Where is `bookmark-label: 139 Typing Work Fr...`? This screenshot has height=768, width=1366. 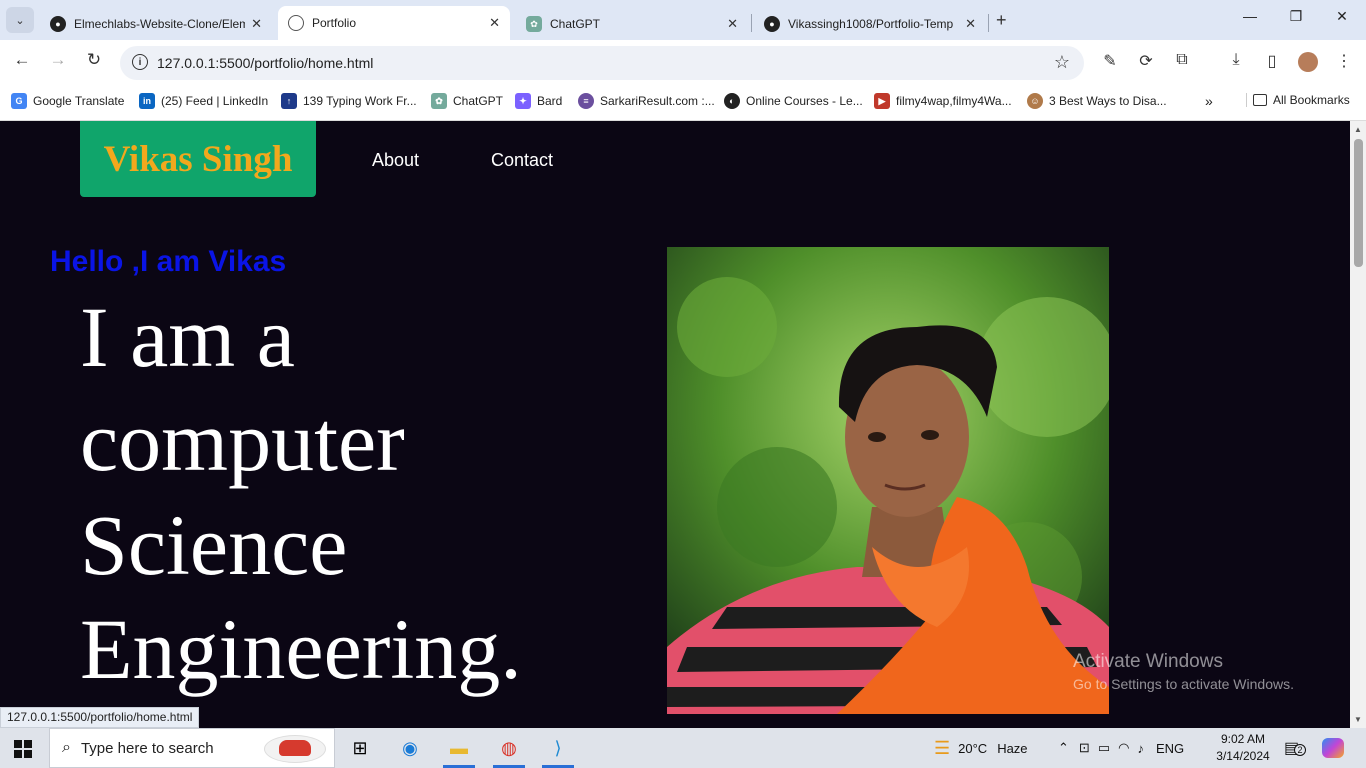
bookmark-label: 139 Typing Work Fr... is located at coordinates (360, 101).